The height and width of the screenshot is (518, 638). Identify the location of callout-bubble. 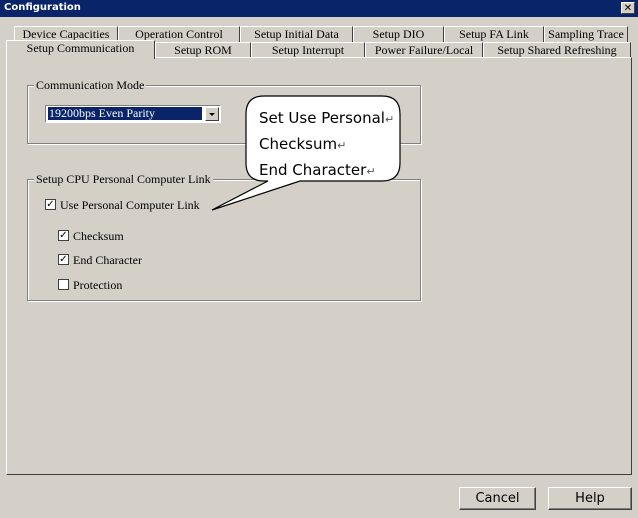
(306, 153).